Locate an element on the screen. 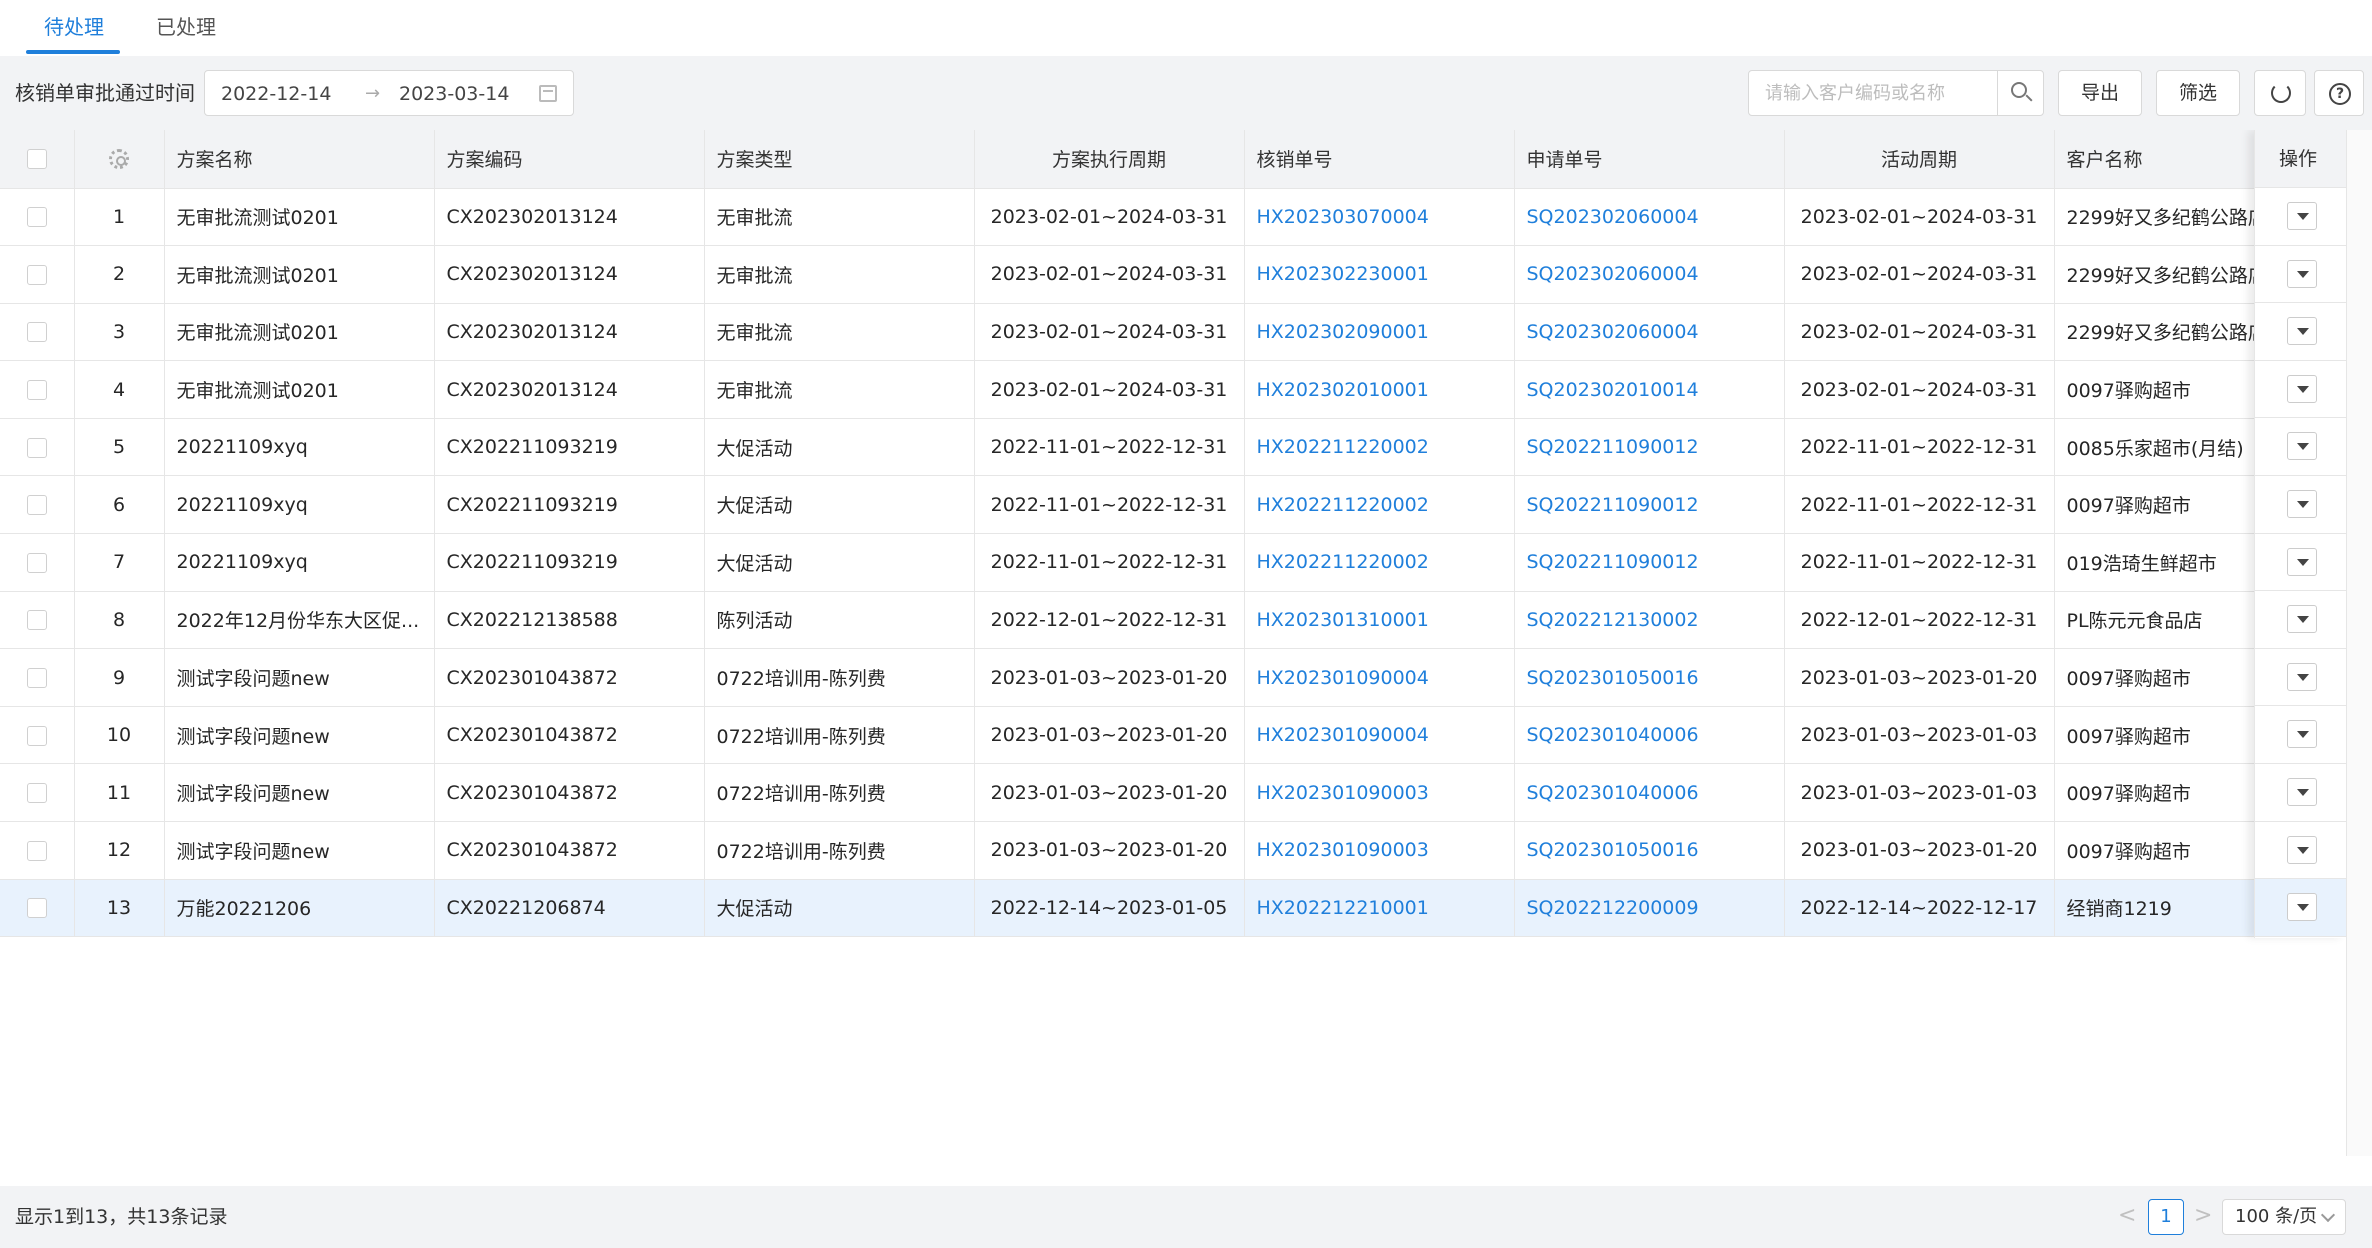  refresh-button is located at coordinates (2280, 93).